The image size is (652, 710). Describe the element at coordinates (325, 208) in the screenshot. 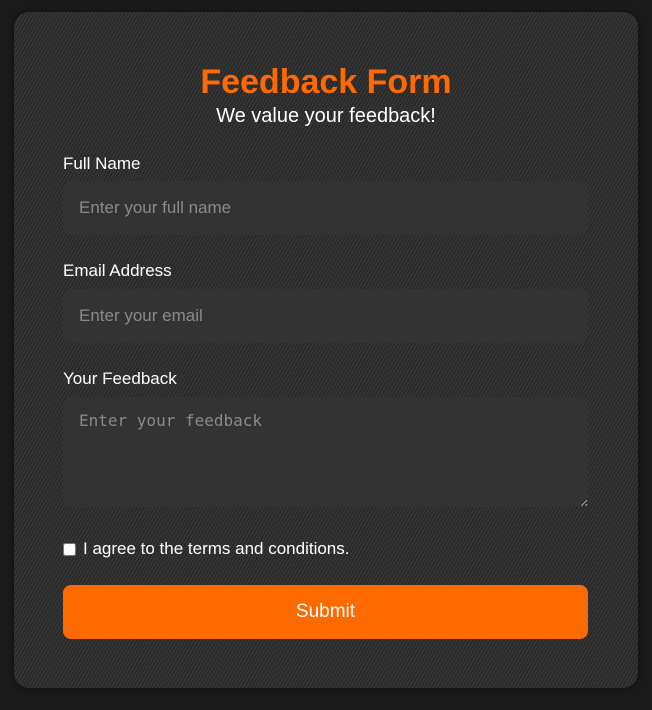

I see `full-name-input` at that location.